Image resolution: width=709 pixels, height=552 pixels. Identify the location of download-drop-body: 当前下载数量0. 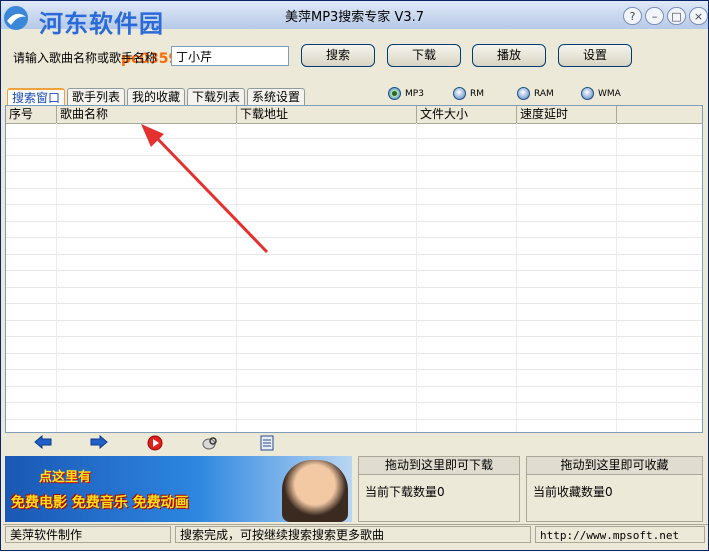
(439, 491).